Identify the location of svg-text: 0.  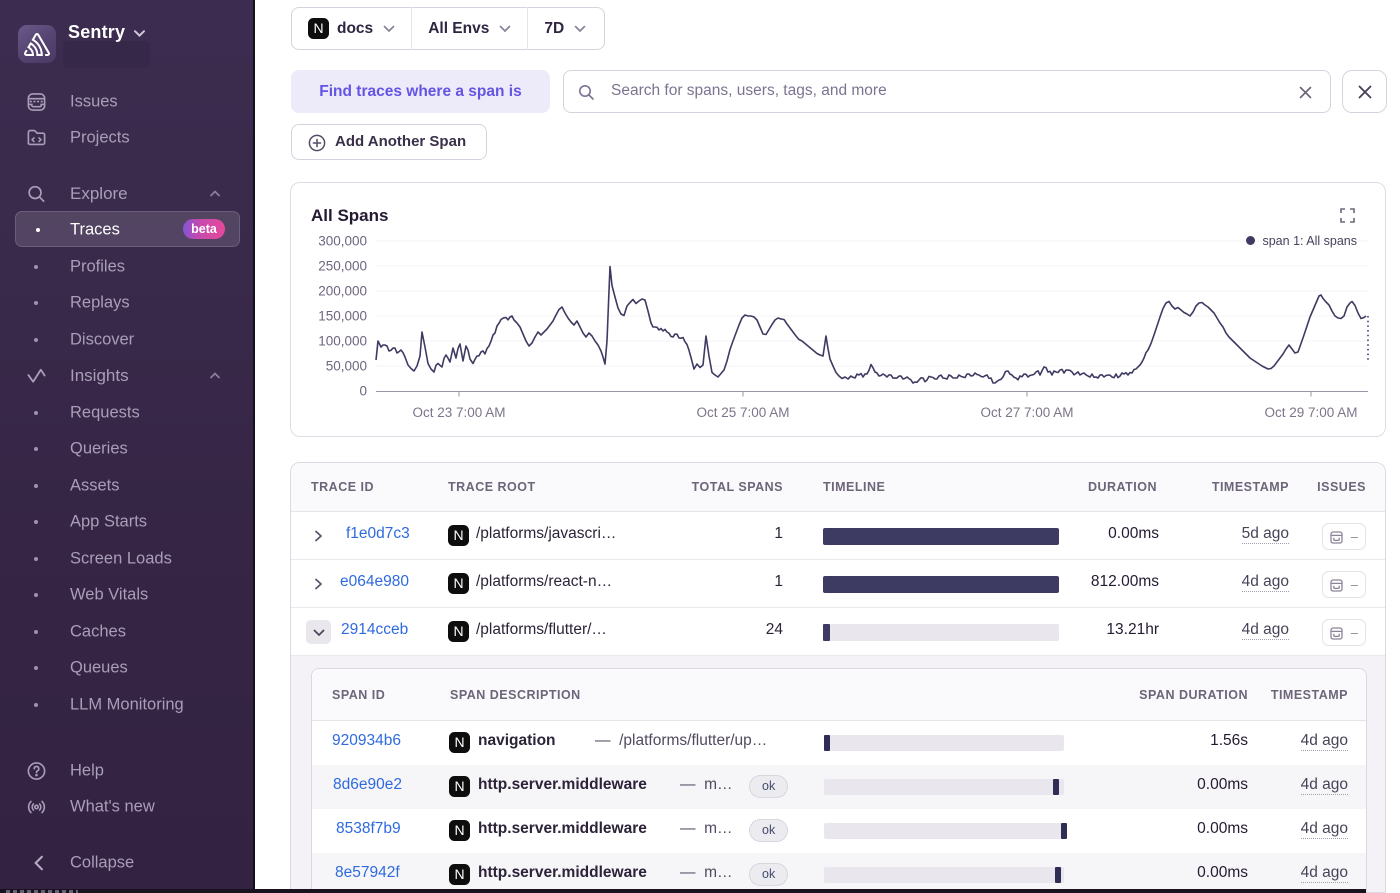
(363, 391).